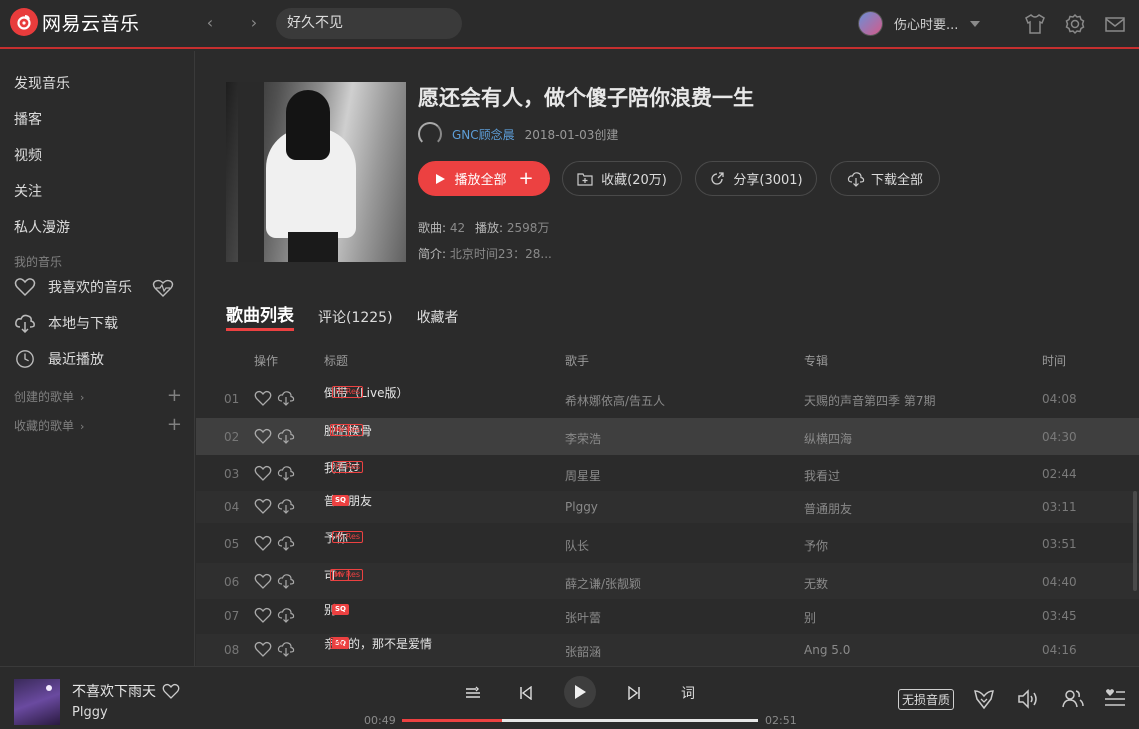  What do you see at coordinates (28, 119) in the screenshot?
I see `sidebar-item-podcast: 播客` at bounding box center [28, 119].